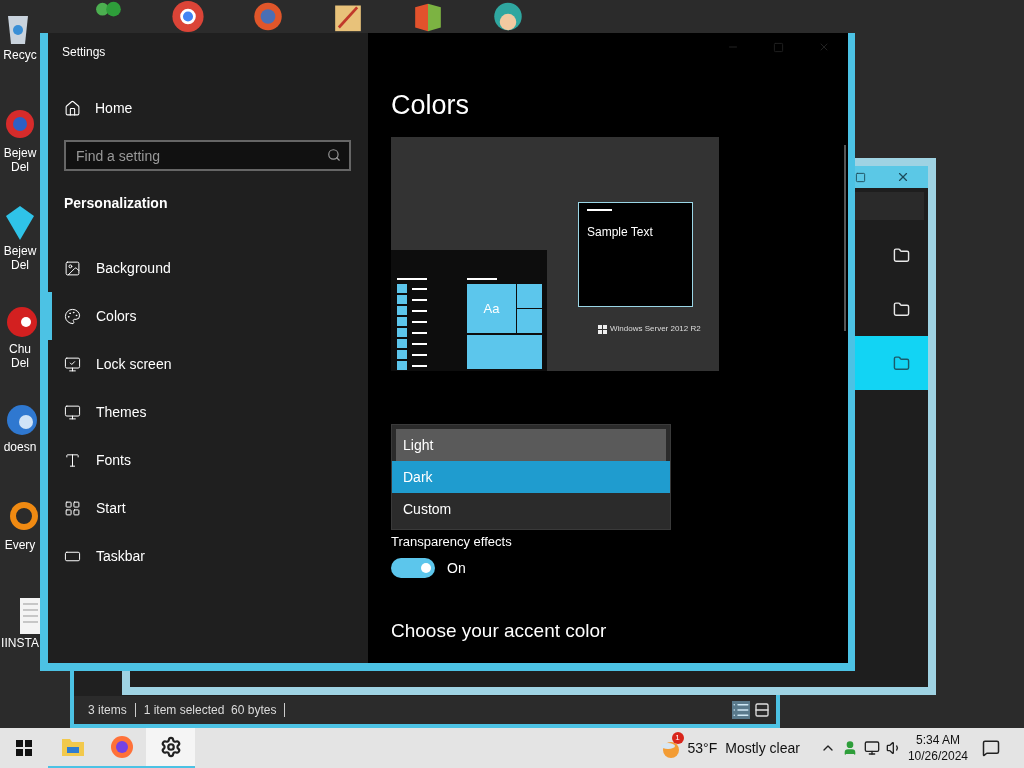 This screenshot has width=1024, height=768. What do you see at coordinates (72, 508) in the screenshot?
I see `grid-icon` at bounding box center [72, 508].